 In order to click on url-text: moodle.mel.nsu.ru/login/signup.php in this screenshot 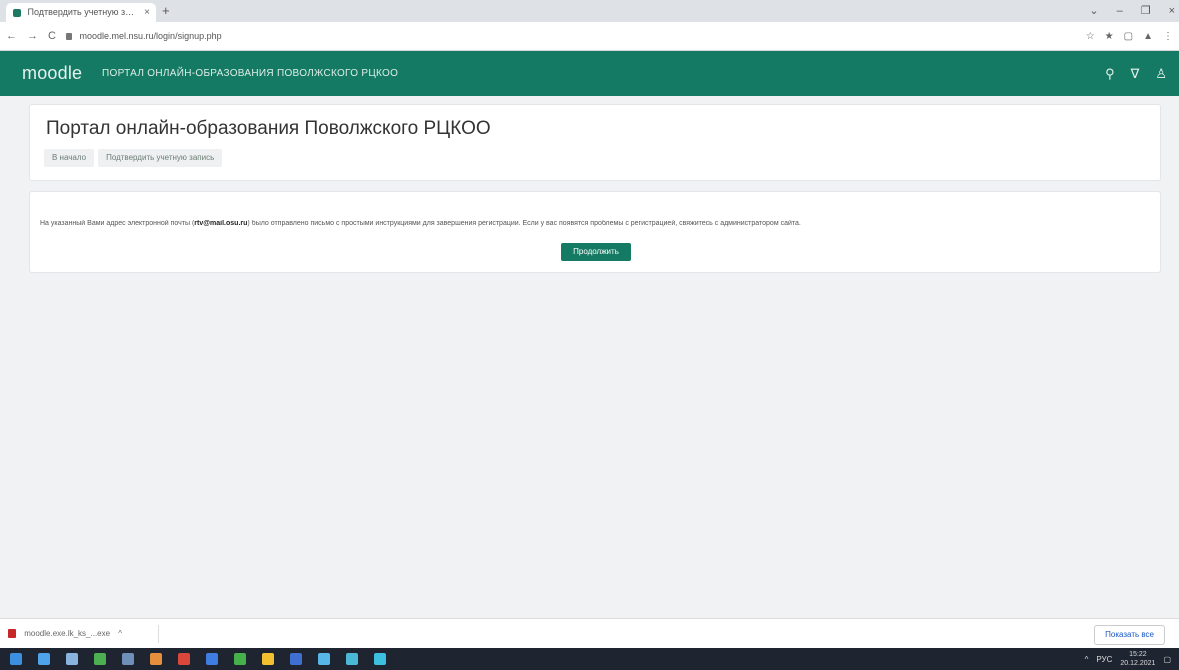, I will do `click(150, 36)`.